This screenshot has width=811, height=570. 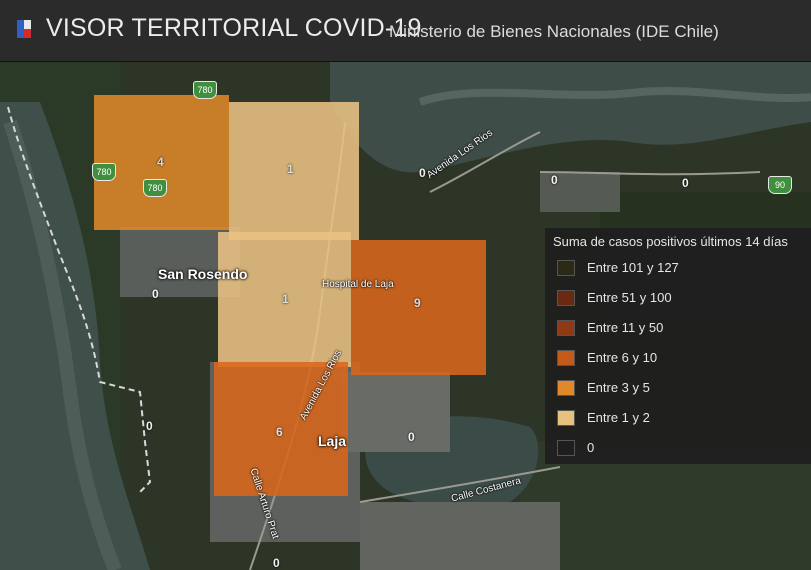 I want to click on legend-label: Entre 51 y 100, so click(x=629, y=297).